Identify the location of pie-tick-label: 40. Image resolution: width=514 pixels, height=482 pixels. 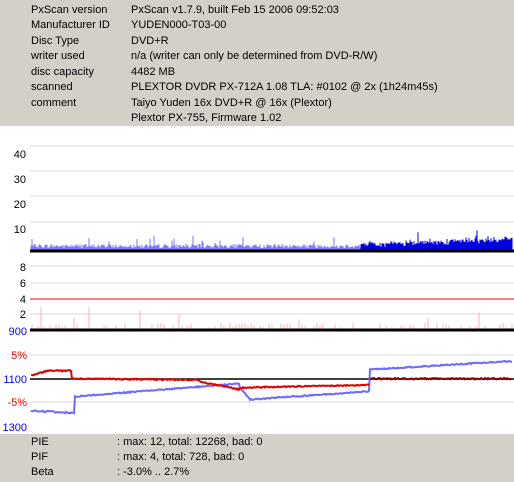
(20, 155).